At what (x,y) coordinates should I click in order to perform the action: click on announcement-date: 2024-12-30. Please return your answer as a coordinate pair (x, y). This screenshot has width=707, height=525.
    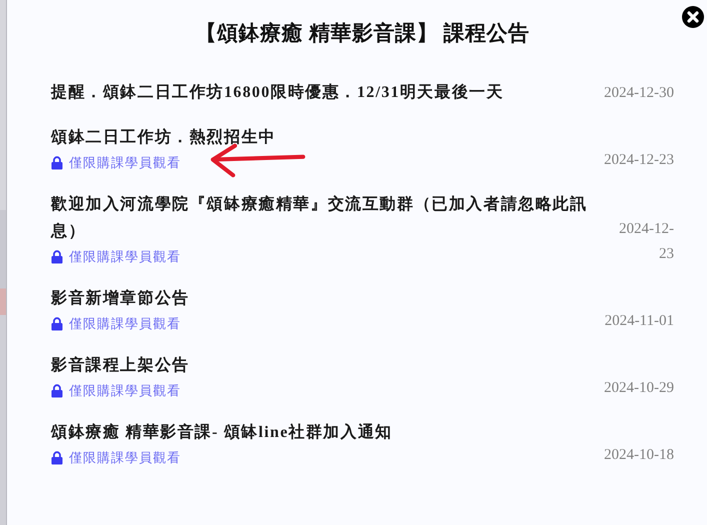
    Looking at the image, I should click on (638, 93).